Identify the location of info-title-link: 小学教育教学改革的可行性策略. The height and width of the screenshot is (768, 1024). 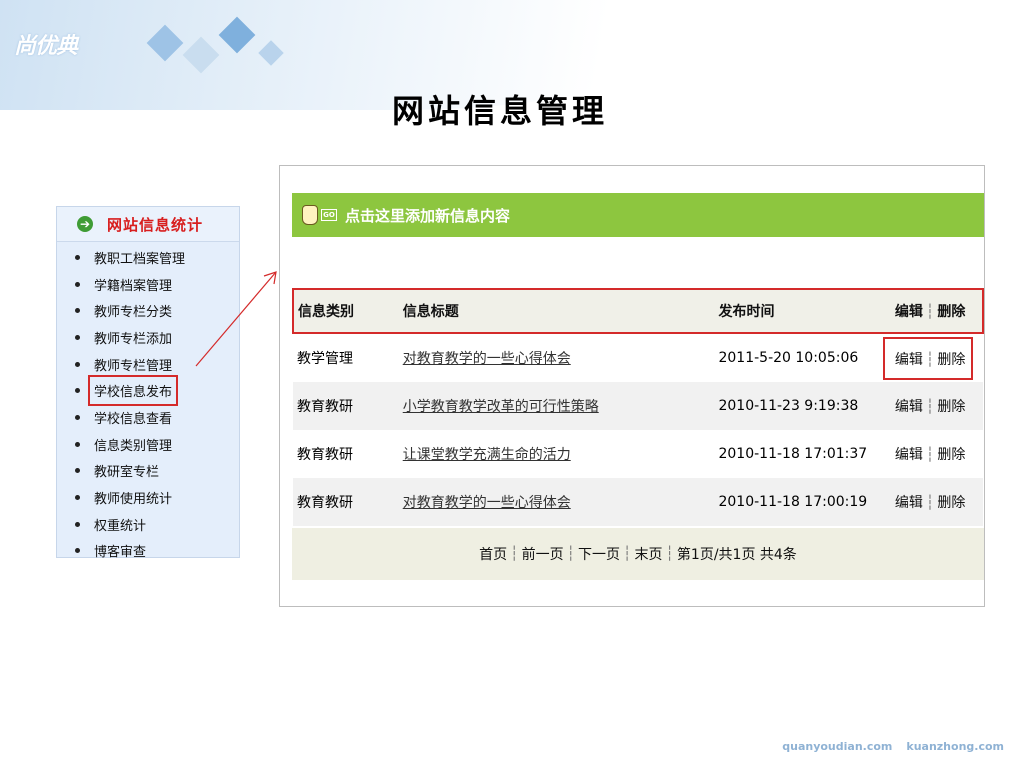
(501, 407).